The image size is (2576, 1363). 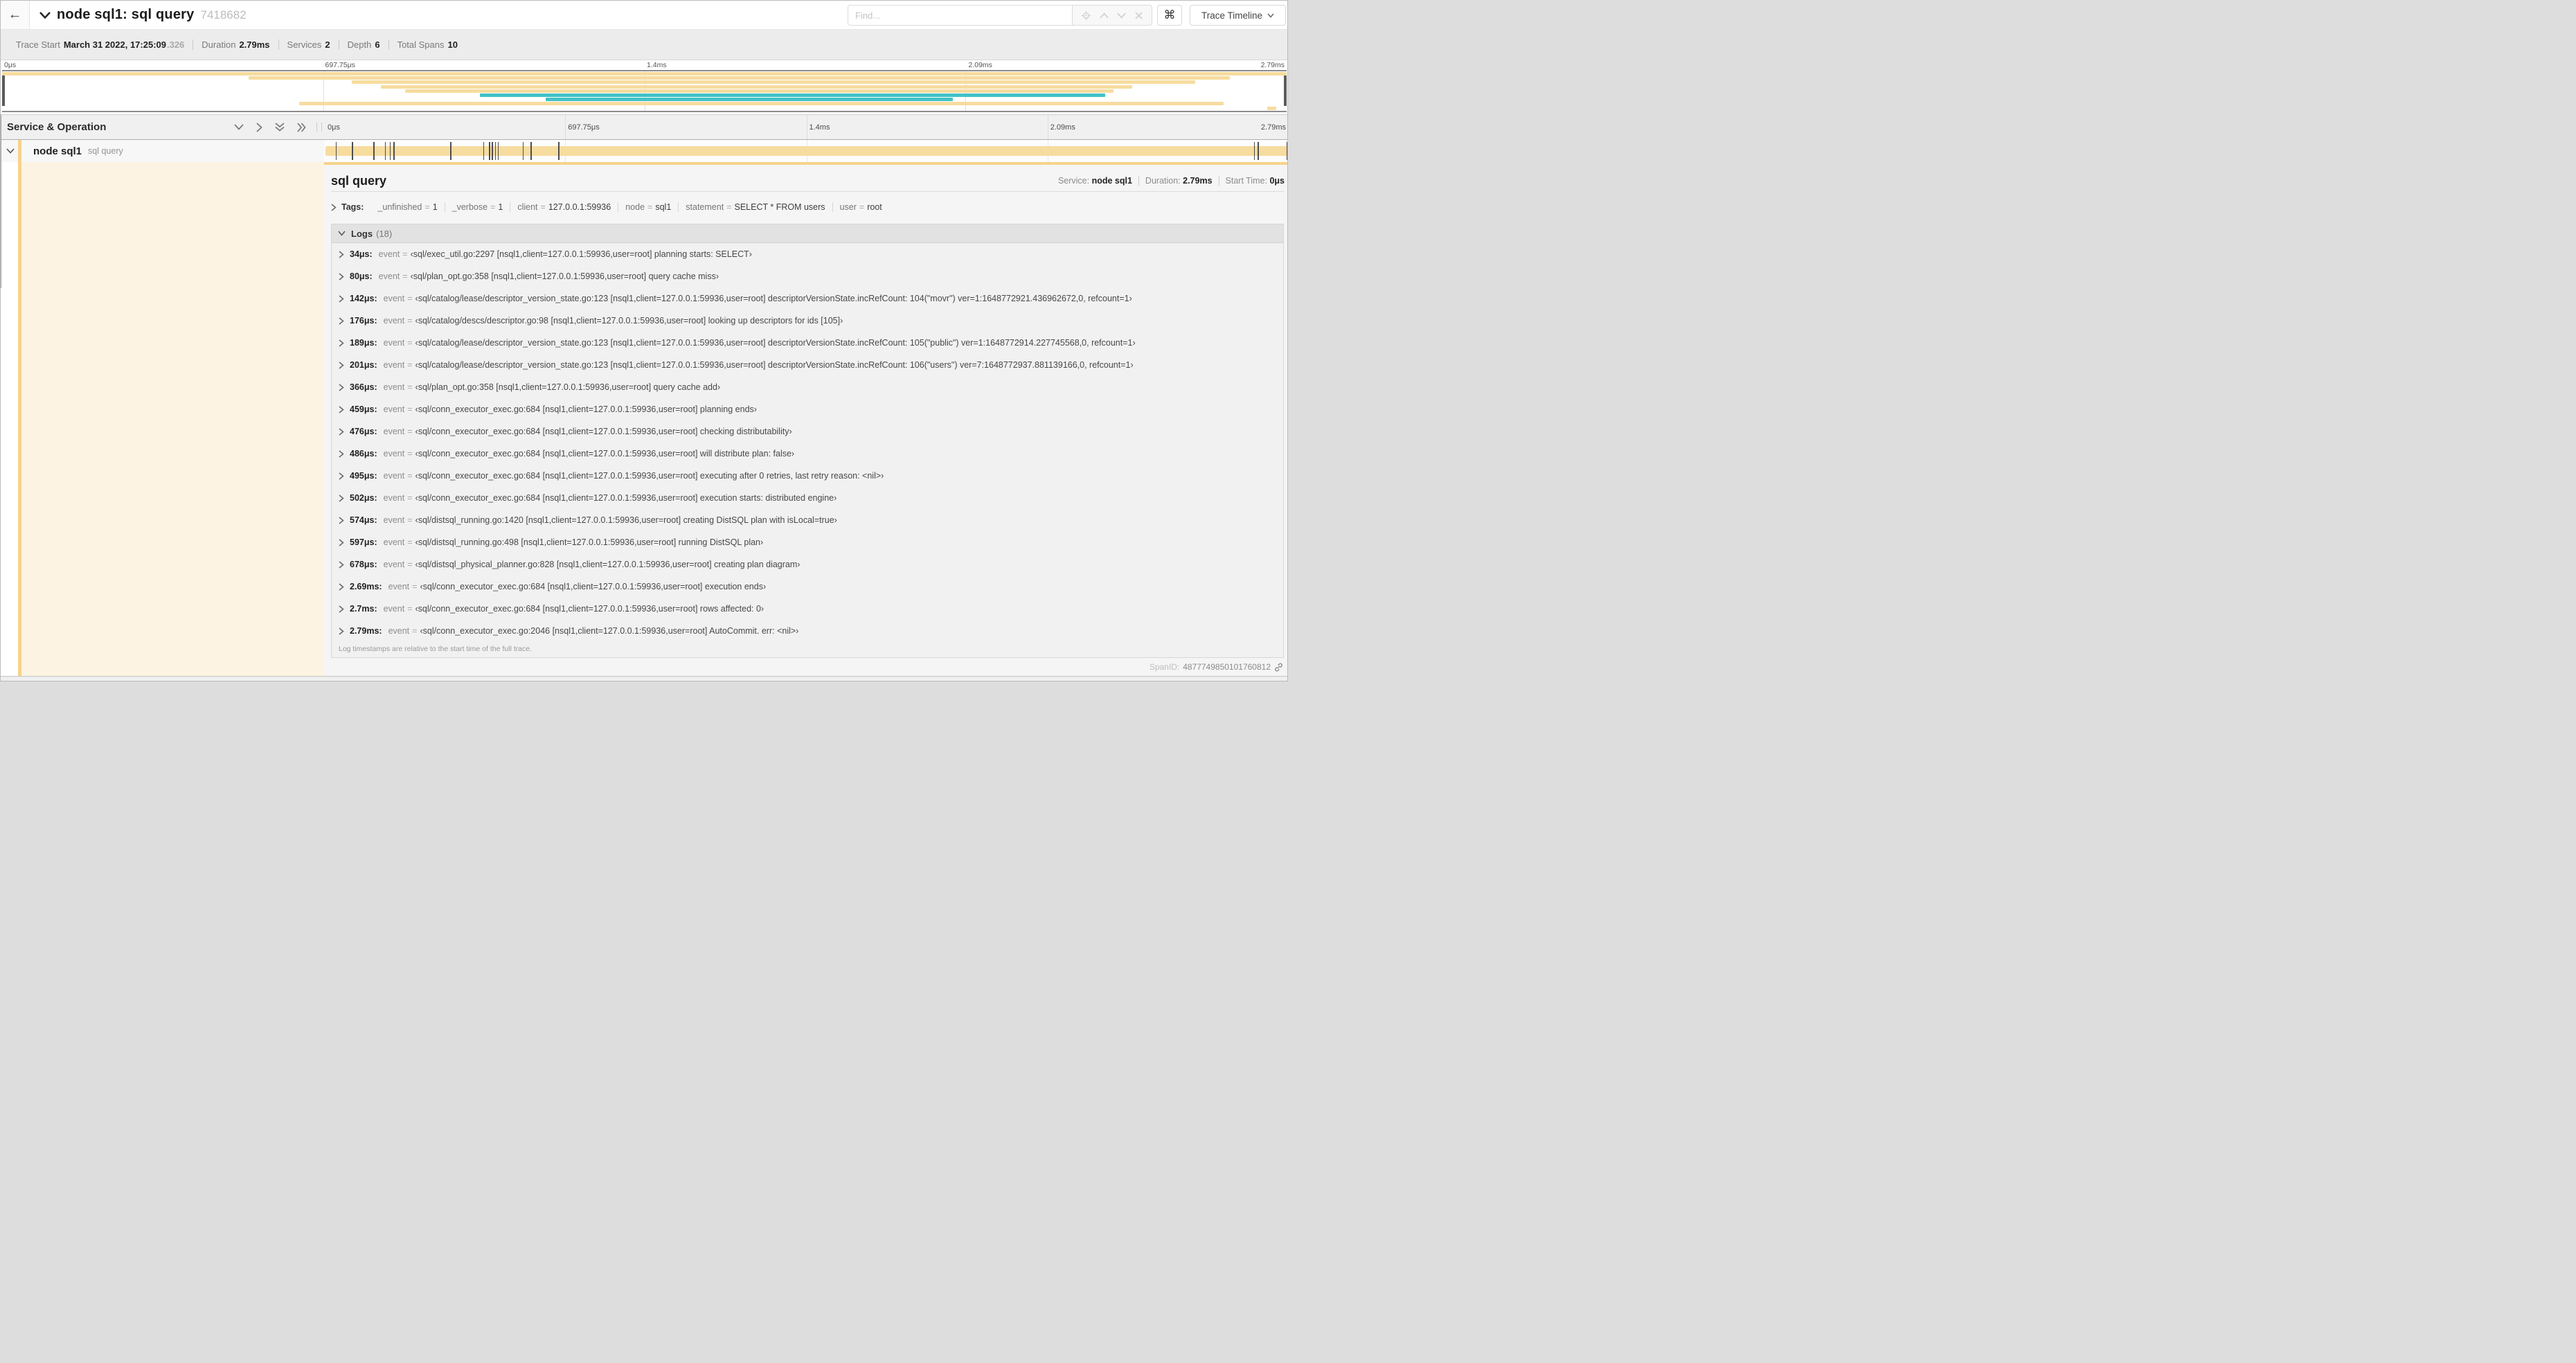 What do you see at coordinates (705, 207) in the screenshot?
I see `tag-key: statement` at bounding box center [705, 207].